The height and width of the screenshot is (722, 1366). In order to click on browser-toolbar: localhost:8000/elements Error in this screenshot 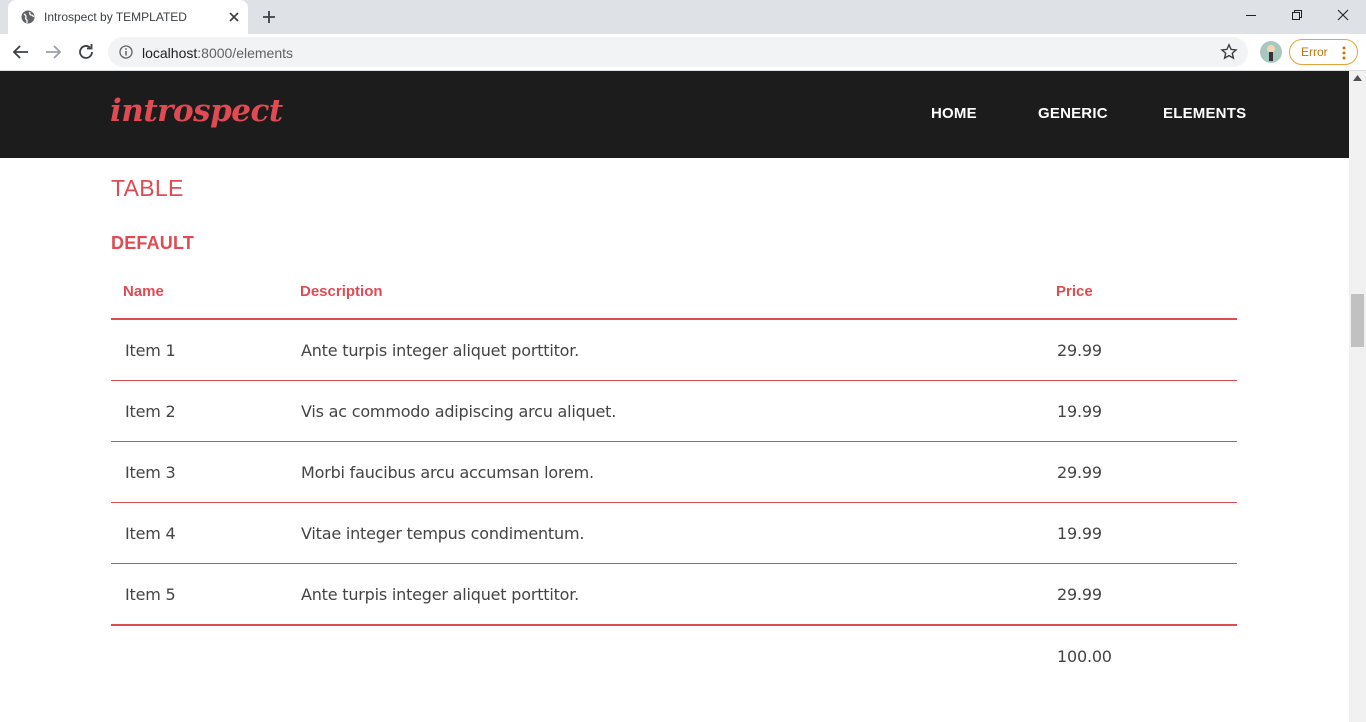, I will do `click(683, 52)`.